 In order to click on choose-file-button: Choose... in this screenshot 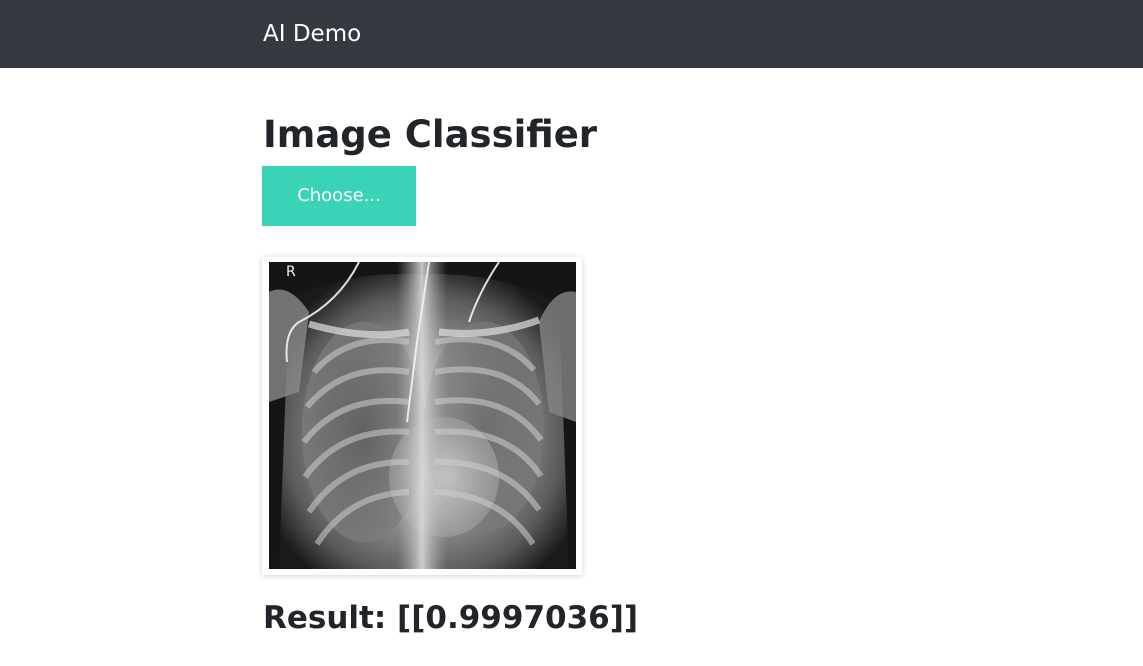, I will do `click(339, 196)`.